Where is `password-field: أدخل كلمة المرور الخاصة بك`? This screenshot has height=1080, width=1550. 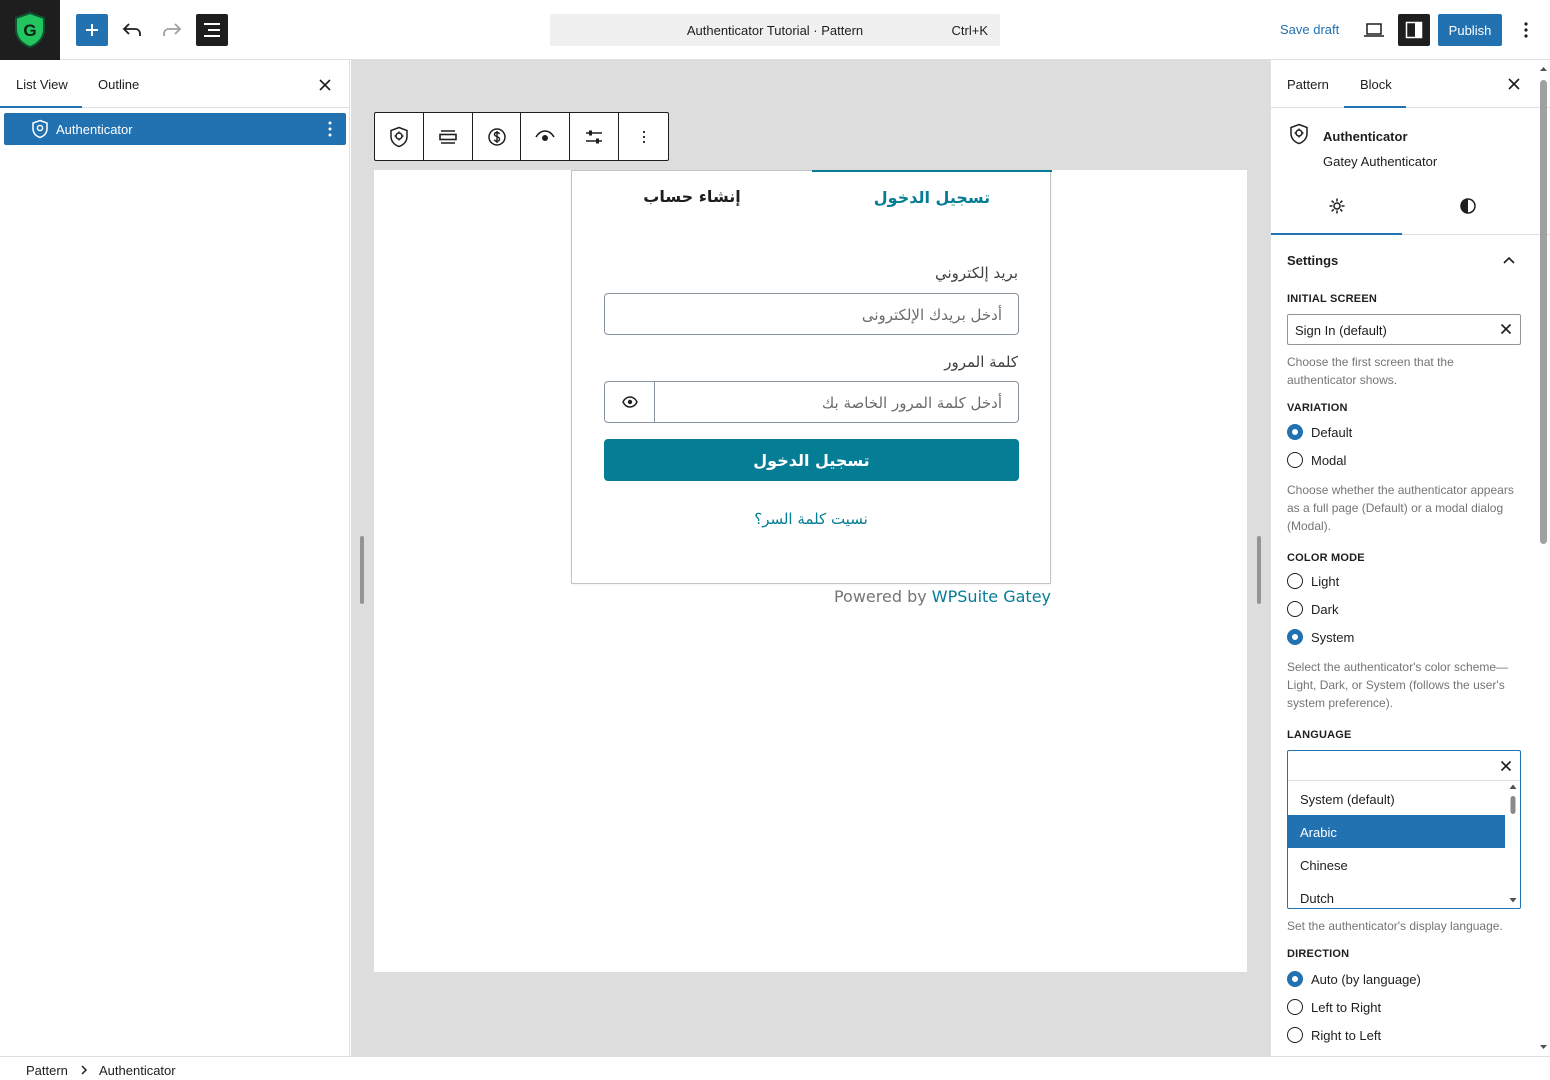
password-field: أدخل كلمة المرور الخاصة بك is located at coordinates (811, 402).